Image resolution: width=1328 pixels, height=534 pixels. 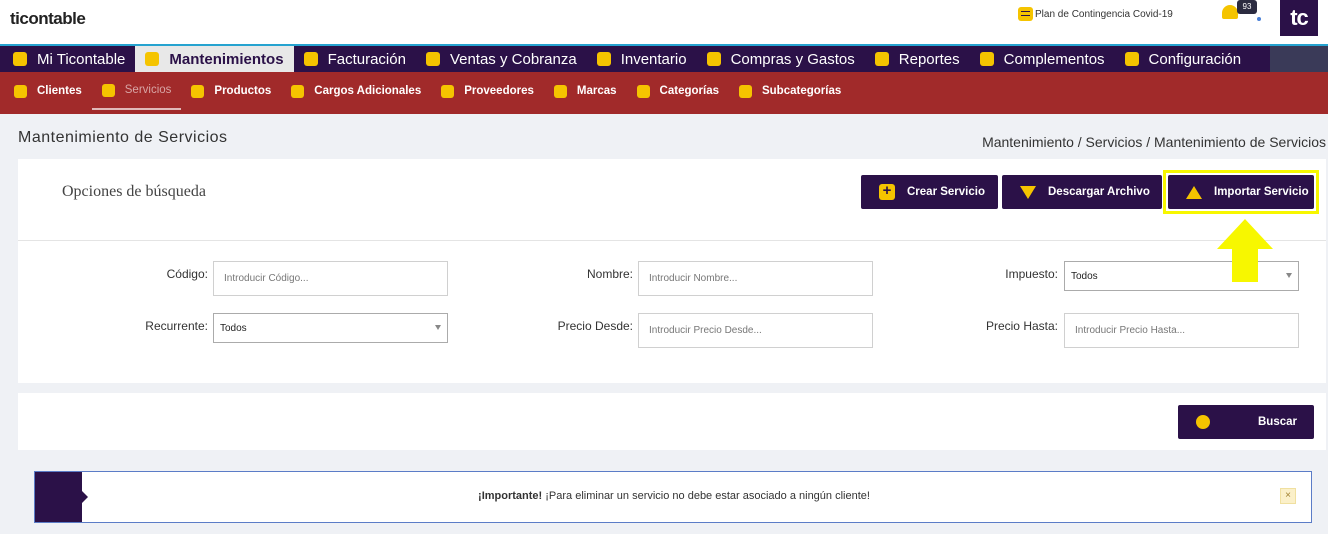 What do you see at coordinates (596, 91) in the screenshot?
I see `subnav-label: Marcas` at bounding box center [596, 91].